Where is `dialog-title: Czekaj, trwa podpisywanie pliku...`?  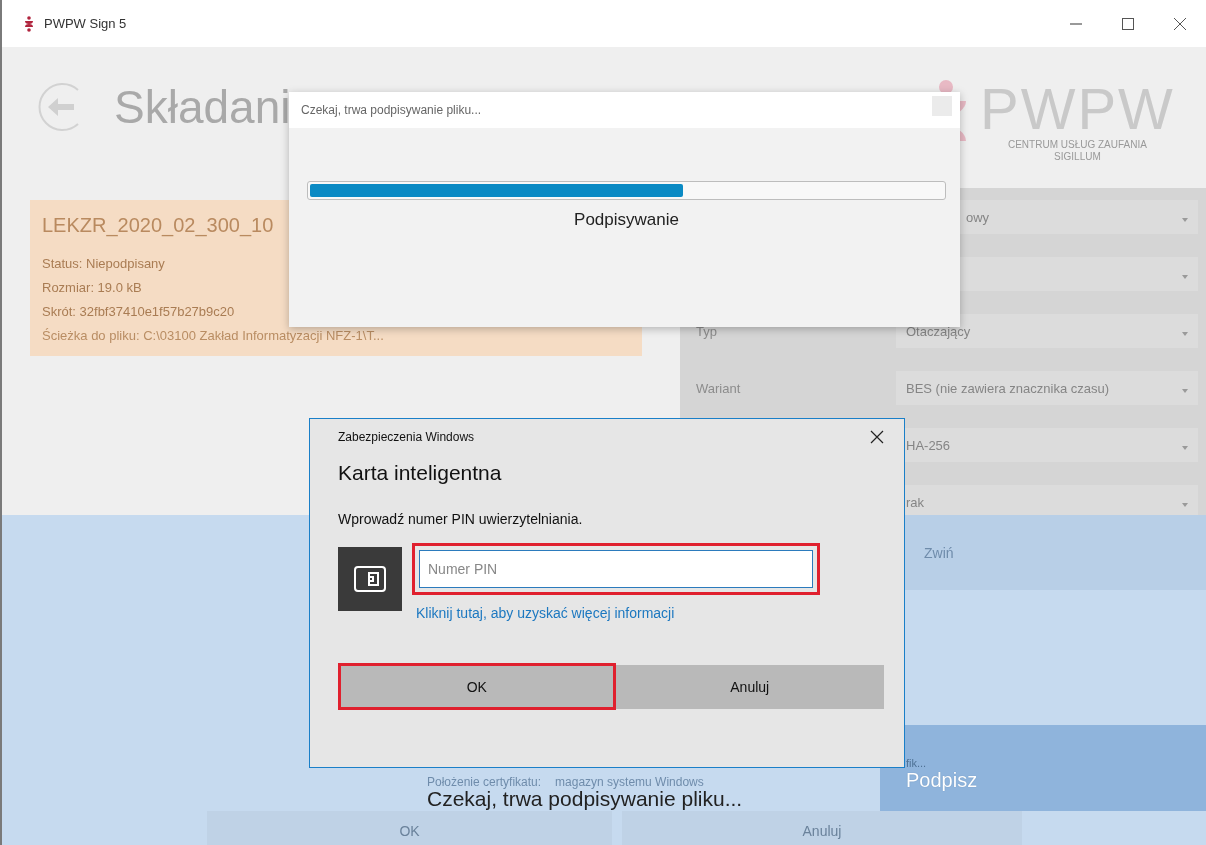 dialog-title: Czekaj, trwa podpisywanie pliku... is located at coordinates (391, 110).